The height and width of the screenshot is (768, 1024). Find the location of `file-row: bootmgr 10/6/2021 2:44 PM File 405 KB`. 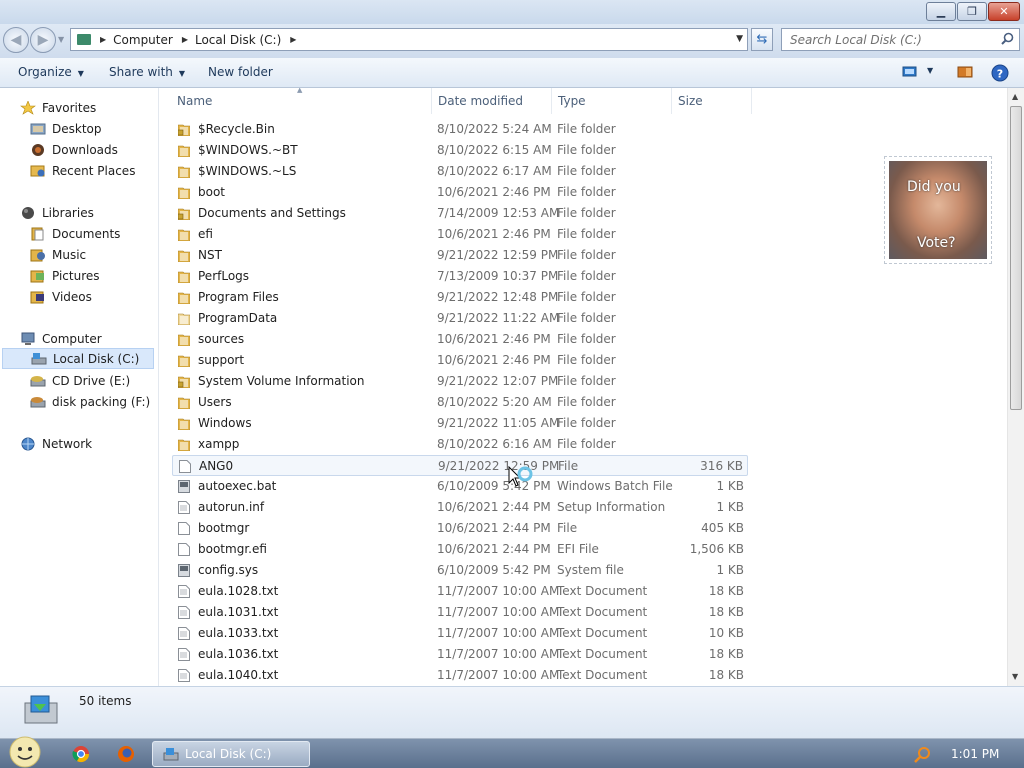

file-row: bootmgr 10/6/2021 2:44 PM File 405 KB is located at coordinates (460, 528).